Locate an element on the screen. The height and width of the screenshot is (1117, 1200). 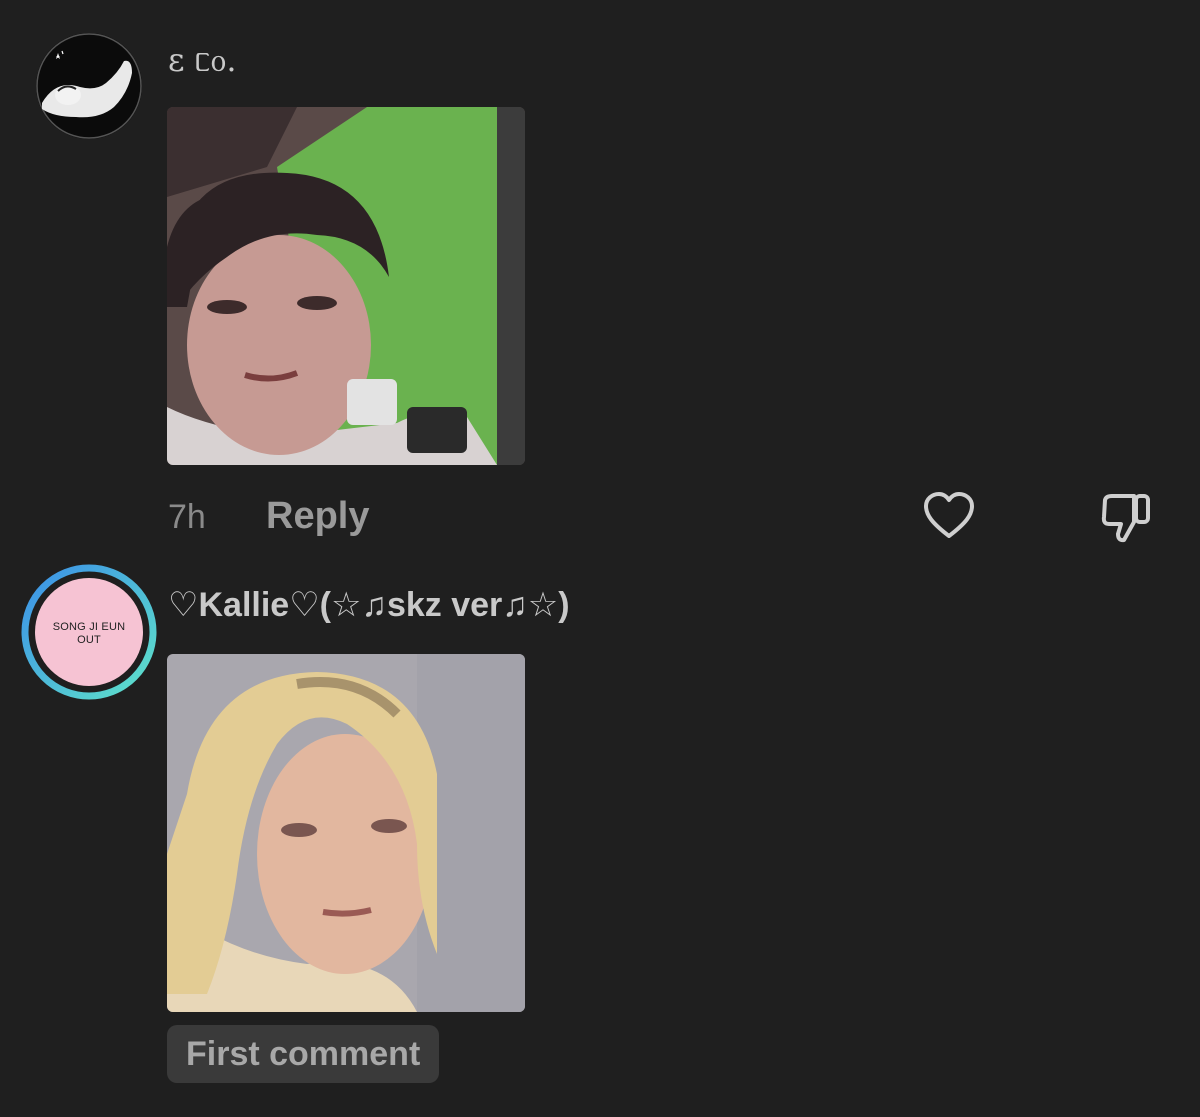
comment-username: ♡Kallie♡(☆♫skz ver♫☆) is located at coordinates (369, 605).